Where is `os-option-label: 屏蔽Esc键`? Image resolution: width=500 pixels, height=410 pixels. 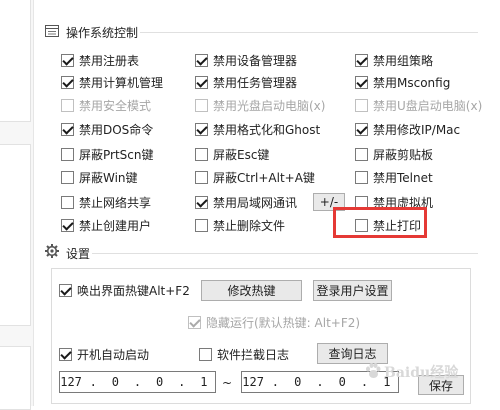 os-option-label: 屏蔽Esc键 is located at coordinates (241, 154).